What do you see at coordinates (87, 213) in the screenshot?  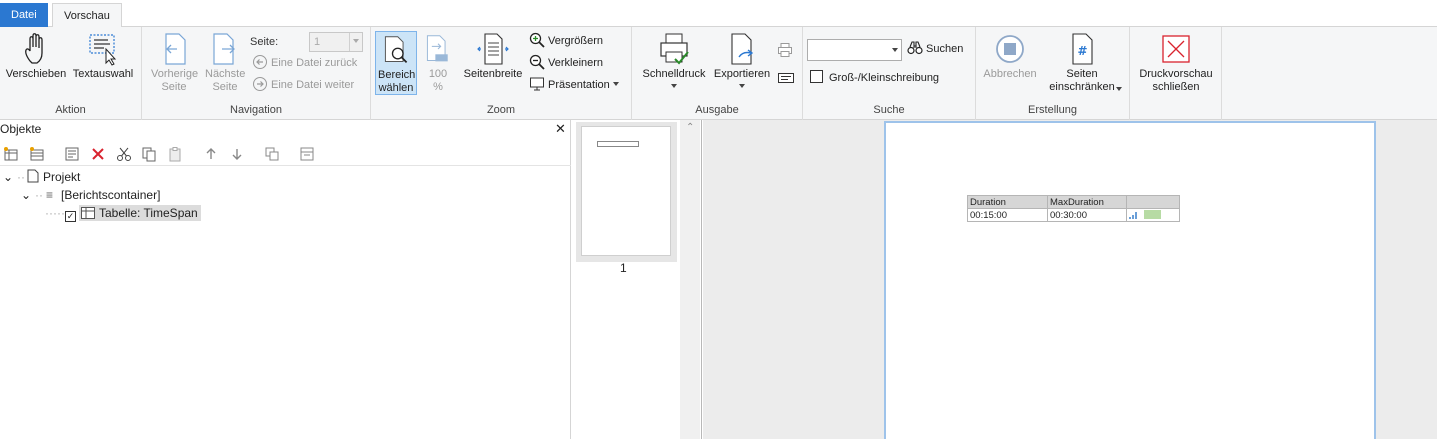 I see `table-icon` at bounding box center [87, 213].